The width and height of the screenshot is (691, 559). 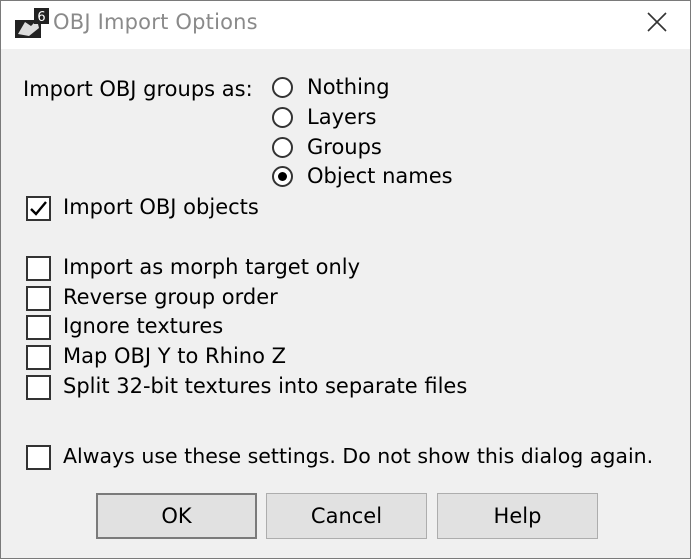 I want to click on ignore-textures-label: Ignore textures, so click(x=143, y=326).